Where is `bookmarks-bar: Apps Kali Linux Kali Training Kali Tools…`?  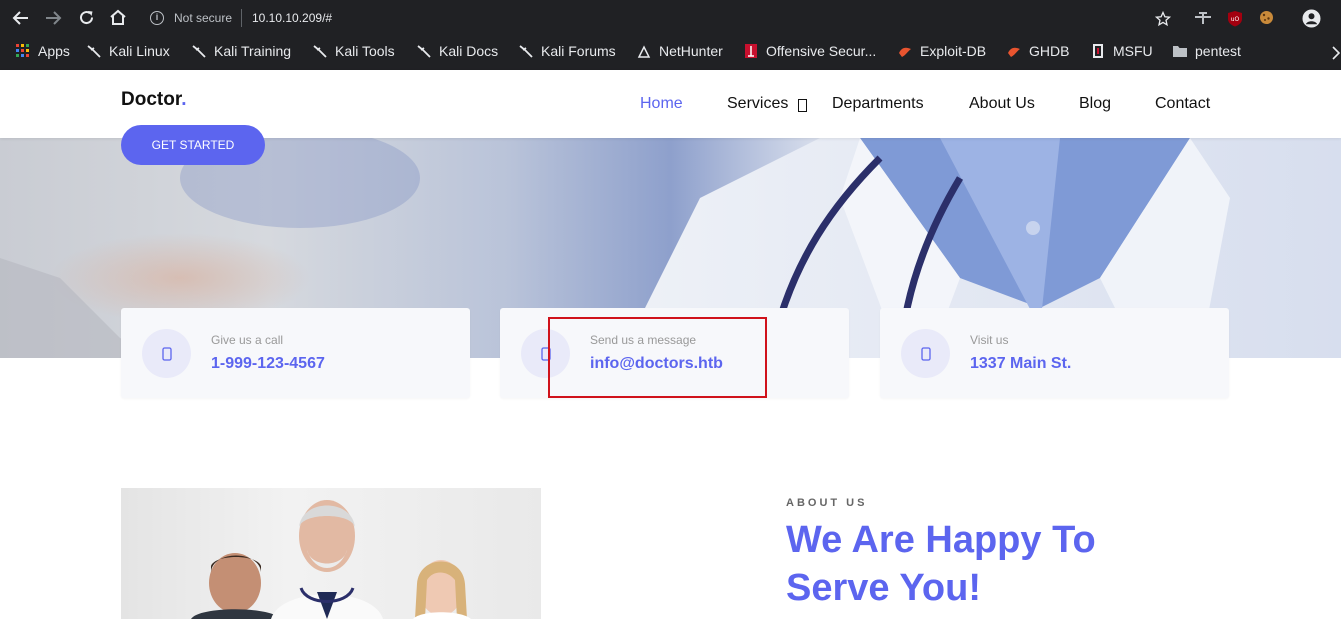 bookmarks-bar: Apps Kali Linux Kali Training Kali Tools… is located at coordinates (670, 53).